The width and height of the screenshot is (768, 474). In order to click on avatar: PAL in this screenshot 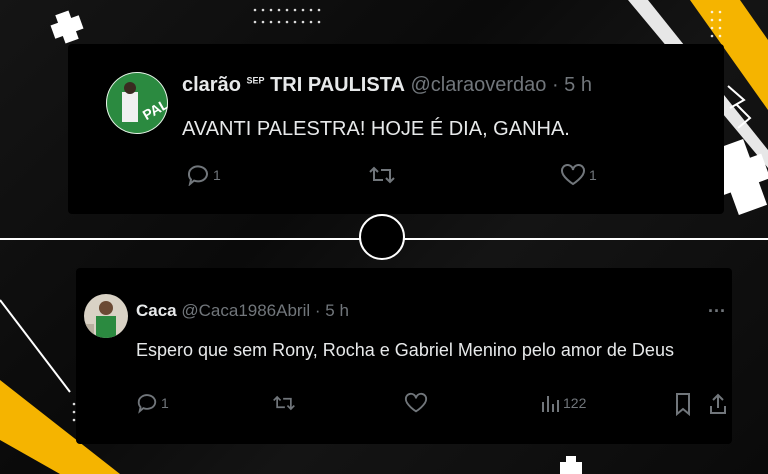, I will do `click(137, 103)`.